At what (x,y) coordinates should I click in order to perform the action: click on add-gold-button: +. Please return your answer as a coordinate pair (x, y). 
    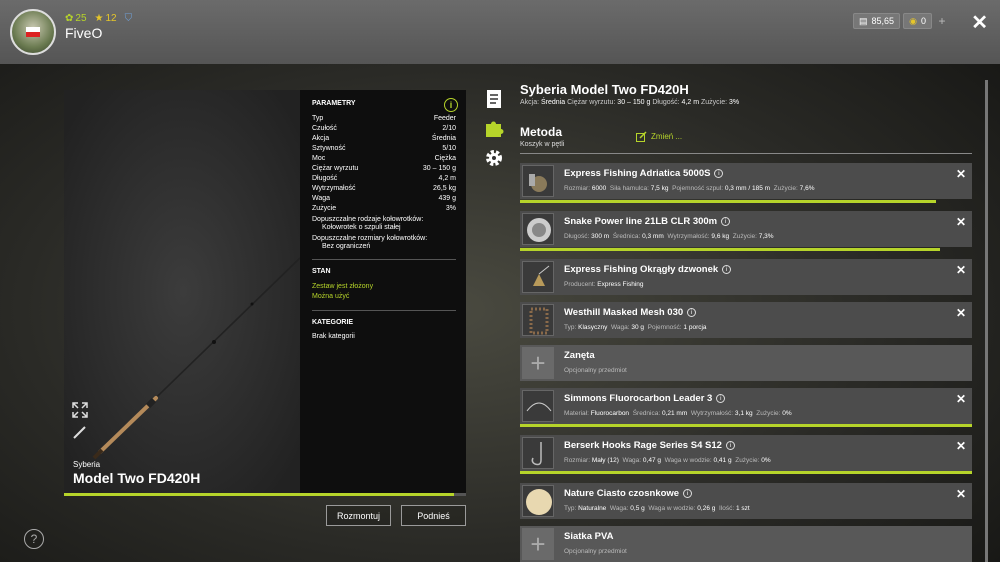
    Looking at the image, I should click on (942, 21).